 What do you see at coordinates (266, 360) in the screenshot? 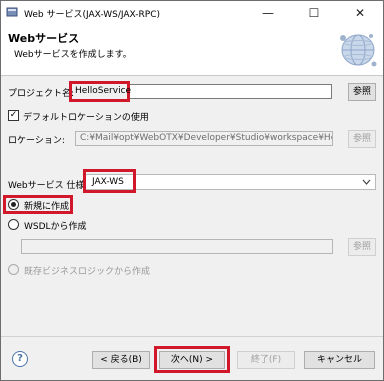
I see `finish-button: 終了(F)` at bounding box center [266, 360].